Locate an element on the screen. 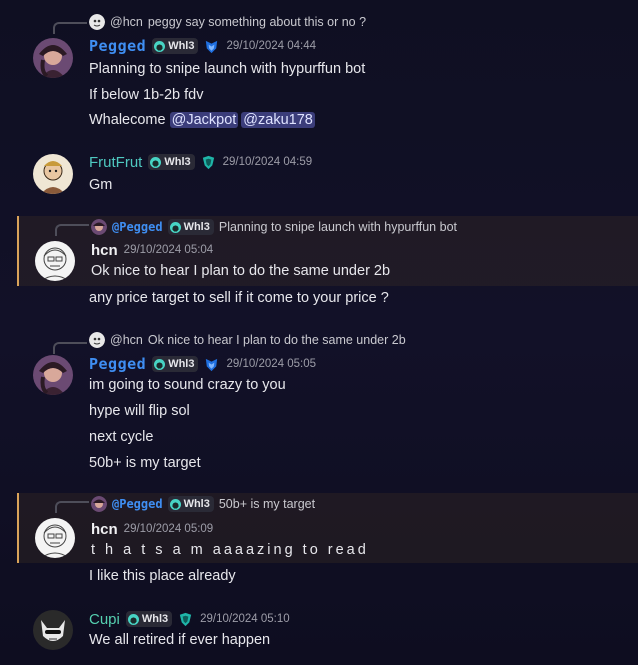 Image resolution: width=638 pixels, height=665 pixels. frutfrut-avatar-image is located at coordinates (53, 174).